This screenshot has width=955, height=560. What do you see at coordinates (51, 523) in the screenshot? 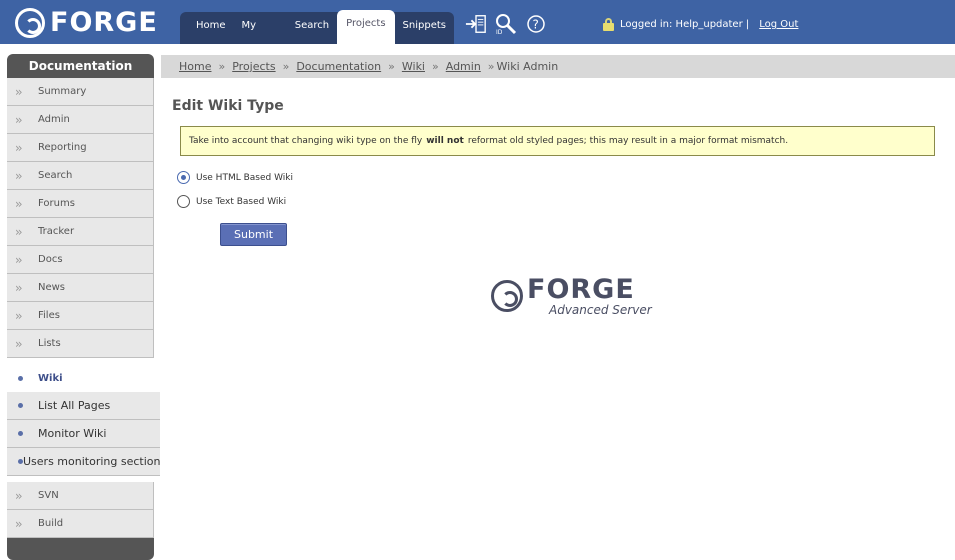
I see `sidebar-item-label: Build` at bounding box center [51, 523].